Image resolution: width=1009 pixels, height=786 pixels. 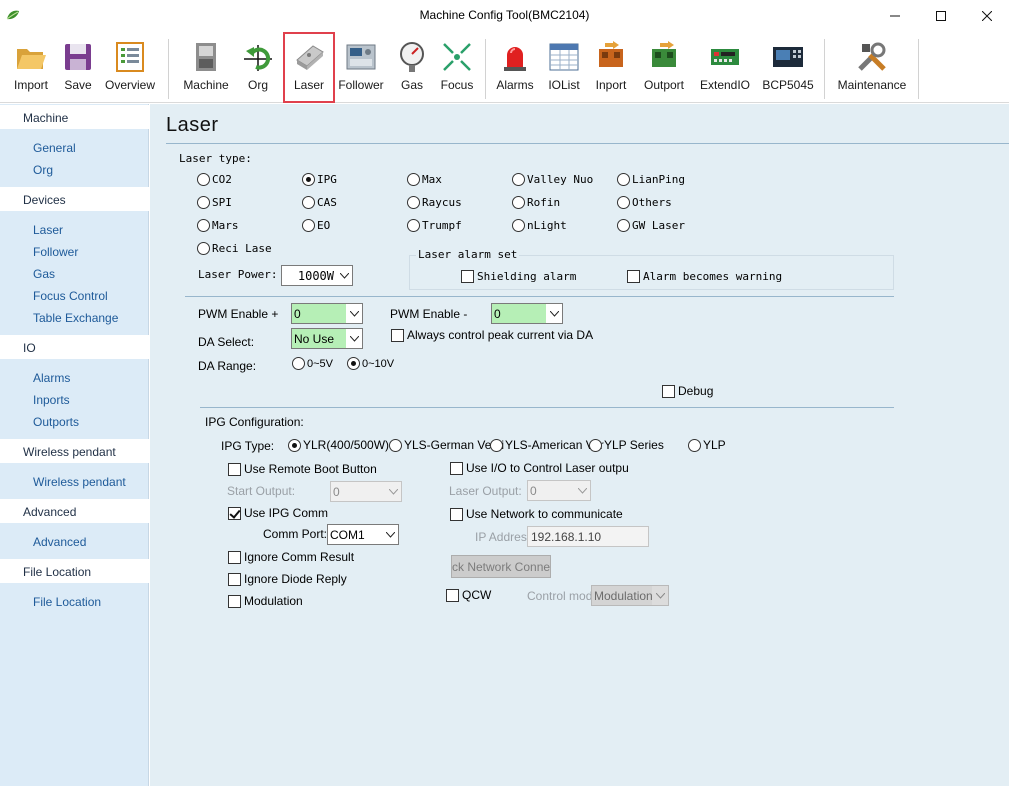 I want to click on da-range-radio-0-10v: 0~10V, so click(x=370, y=363).